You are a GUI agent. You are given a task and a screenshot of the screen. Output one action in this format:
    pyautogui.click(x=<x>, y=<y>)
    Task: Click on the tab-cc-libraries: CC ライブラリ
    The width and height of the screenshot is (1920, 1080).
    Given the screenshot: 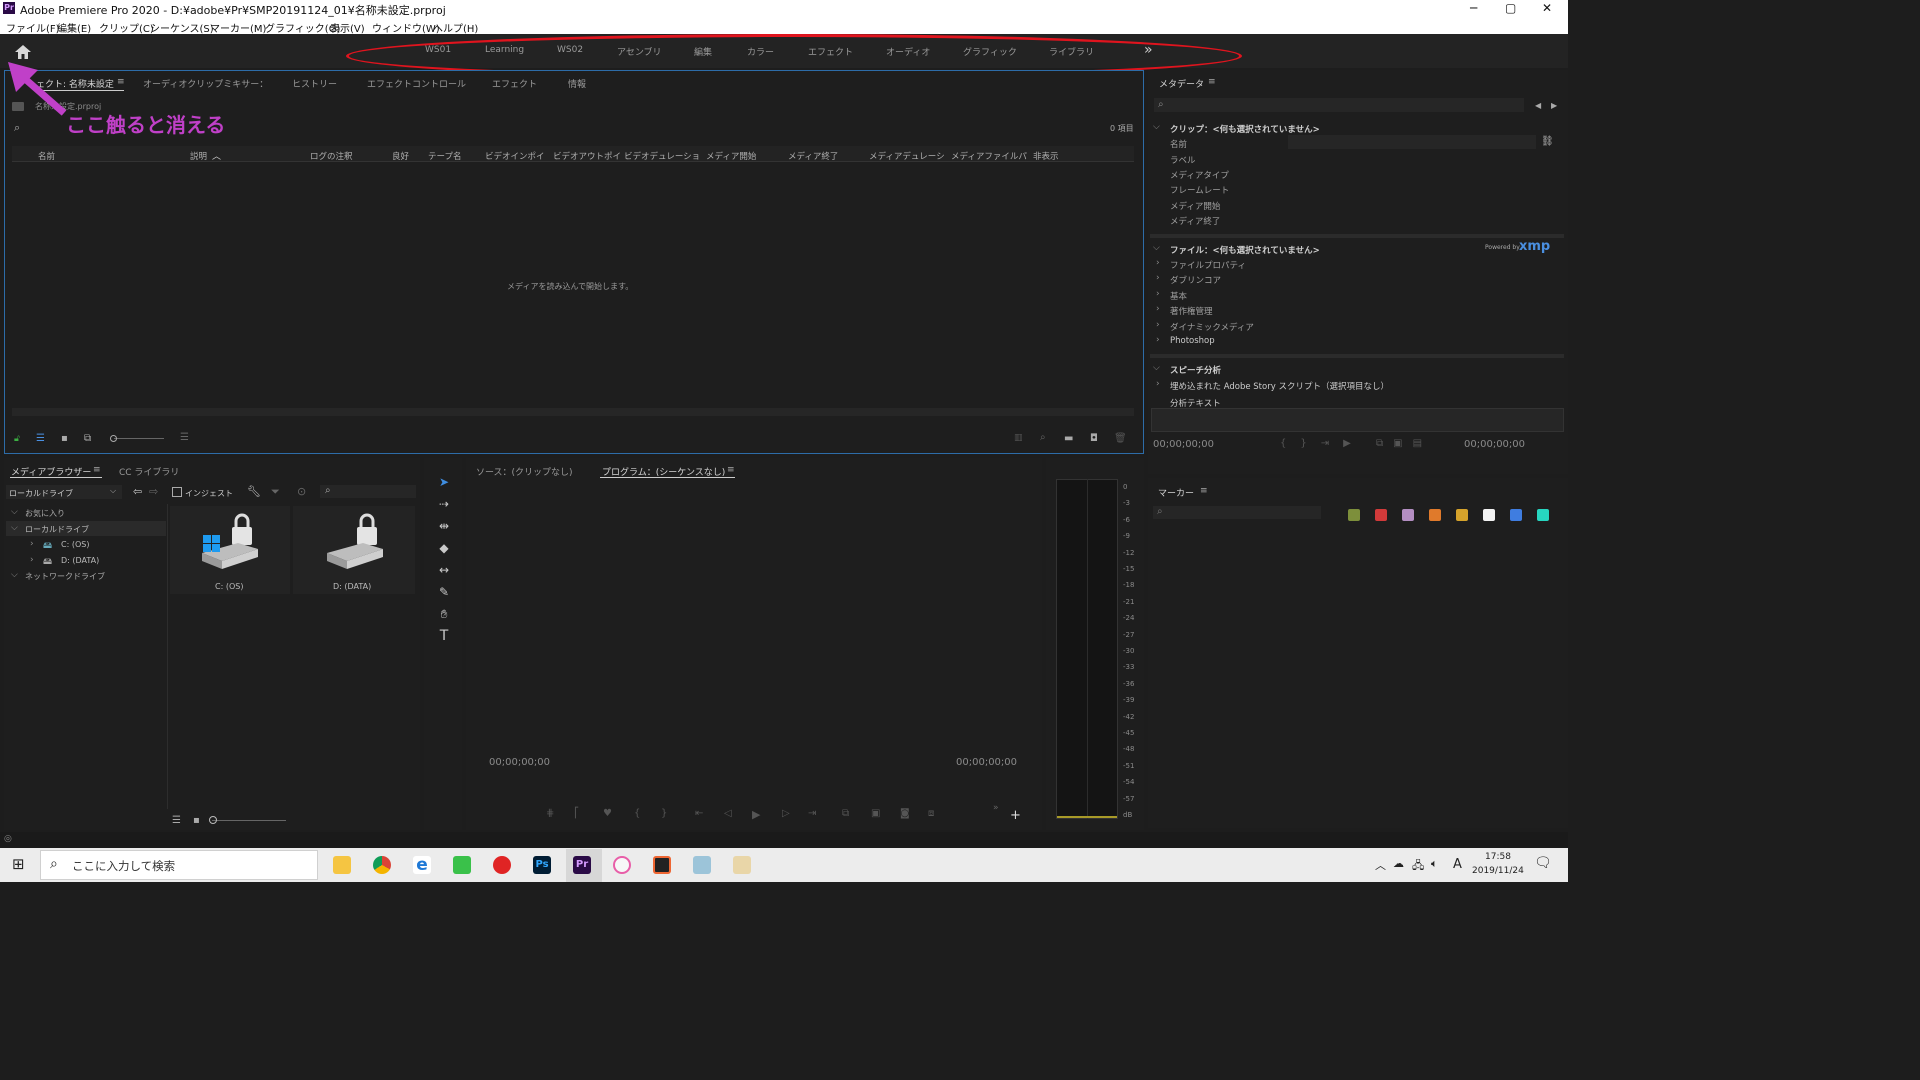 What is the action you would take?
    pyautogui.click(x=149, y=471)
    